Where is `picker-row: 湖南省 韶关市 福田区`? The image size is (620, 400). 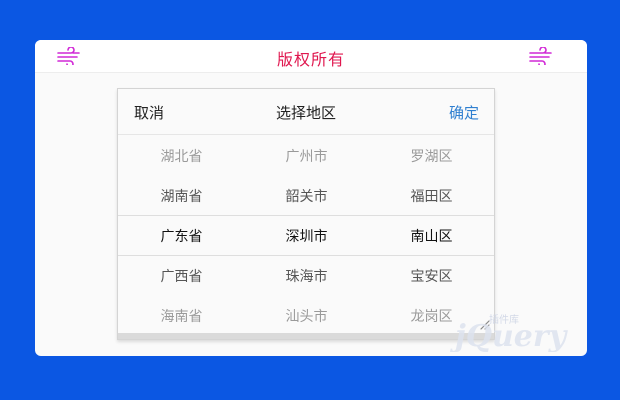 picker-row: 湖南省 韶关市 福田区 is located at coordinates (306, 195).